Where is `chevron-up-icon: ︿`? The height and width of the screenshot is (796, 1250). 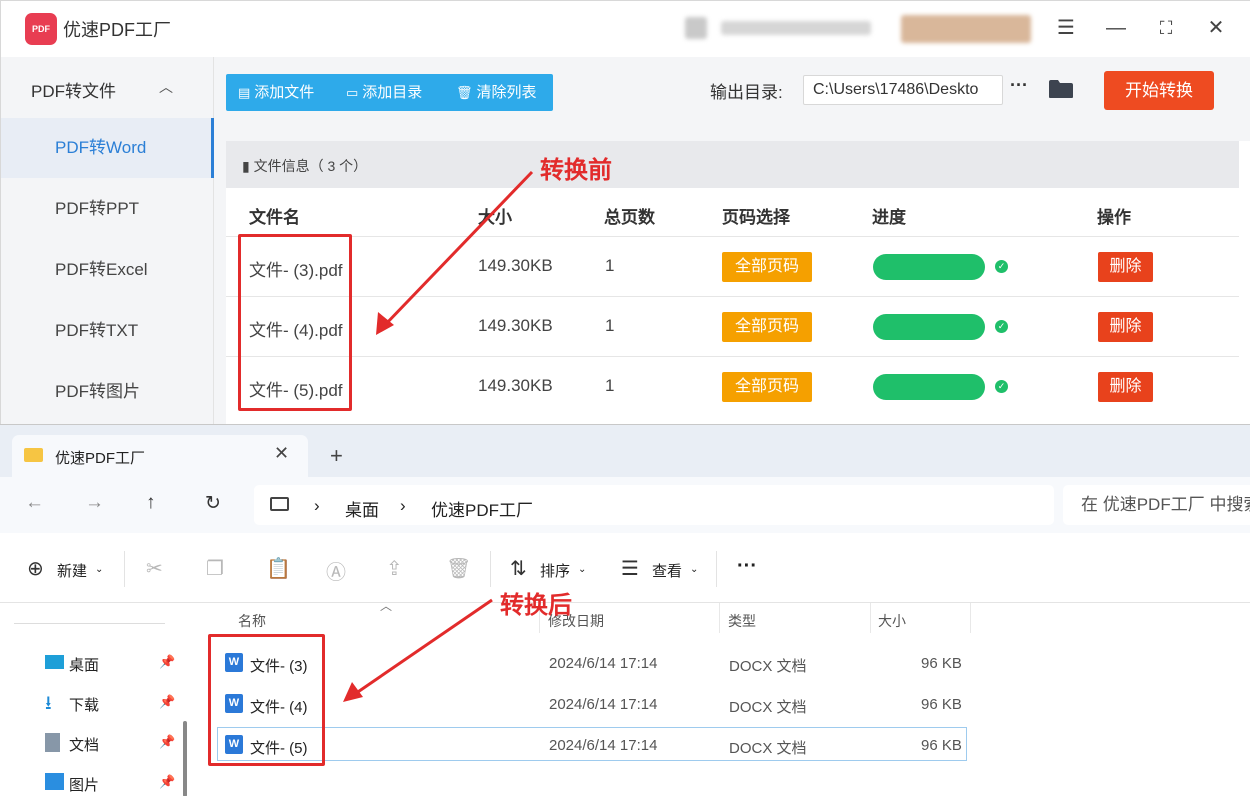
chevron-up-icon: ︿ is located at coordinates (166, 87).